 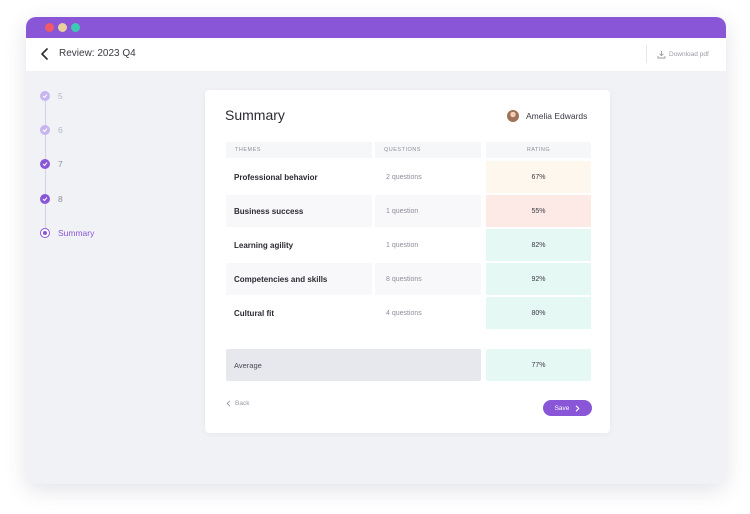 I want to click on step-6: 6, so click(x=51, y=130).